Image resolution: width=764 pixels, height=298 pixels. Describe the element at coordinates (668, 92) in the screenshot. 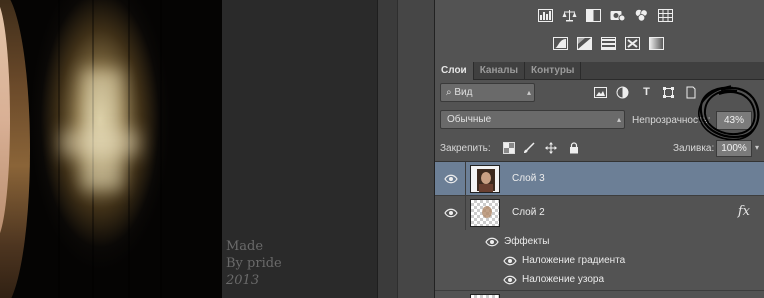

I see `shape-filter-icon` at that location.